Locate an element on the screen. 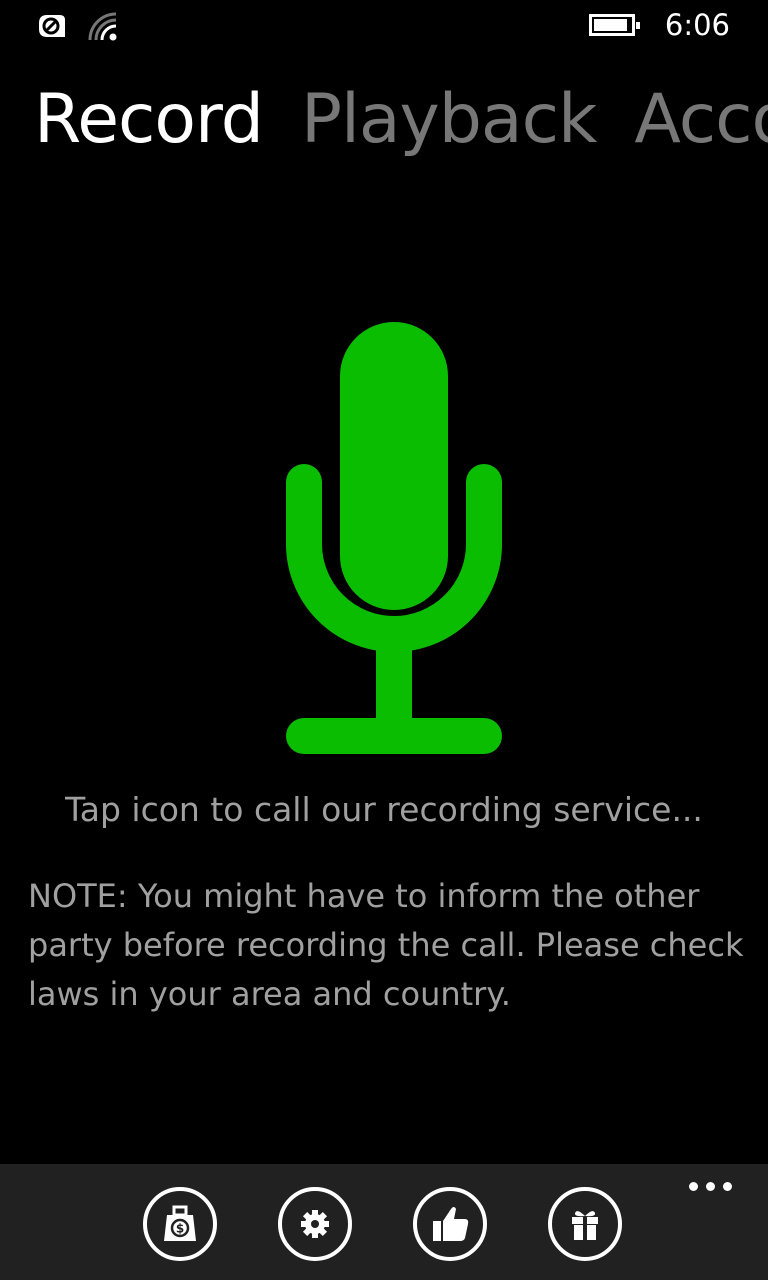  gift-button is located at coordinates (585, 1224).